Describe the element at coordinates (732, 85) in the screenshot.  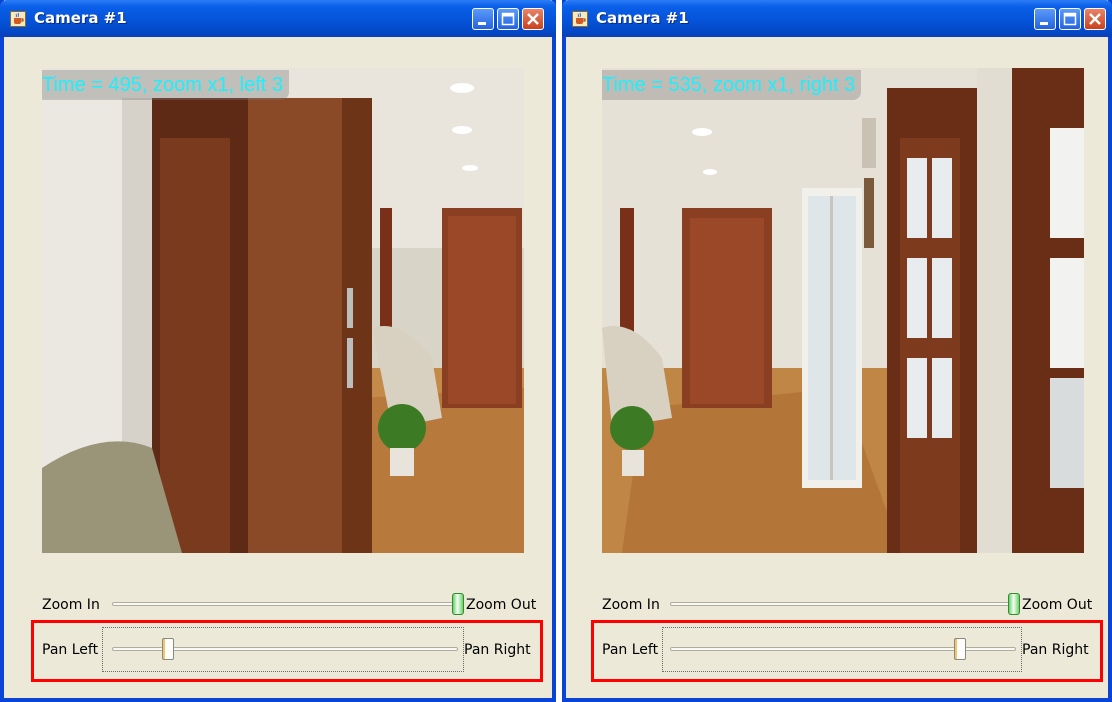
I see `video-status-overlay: Time = 535, zoom x1, right 3` at that location.